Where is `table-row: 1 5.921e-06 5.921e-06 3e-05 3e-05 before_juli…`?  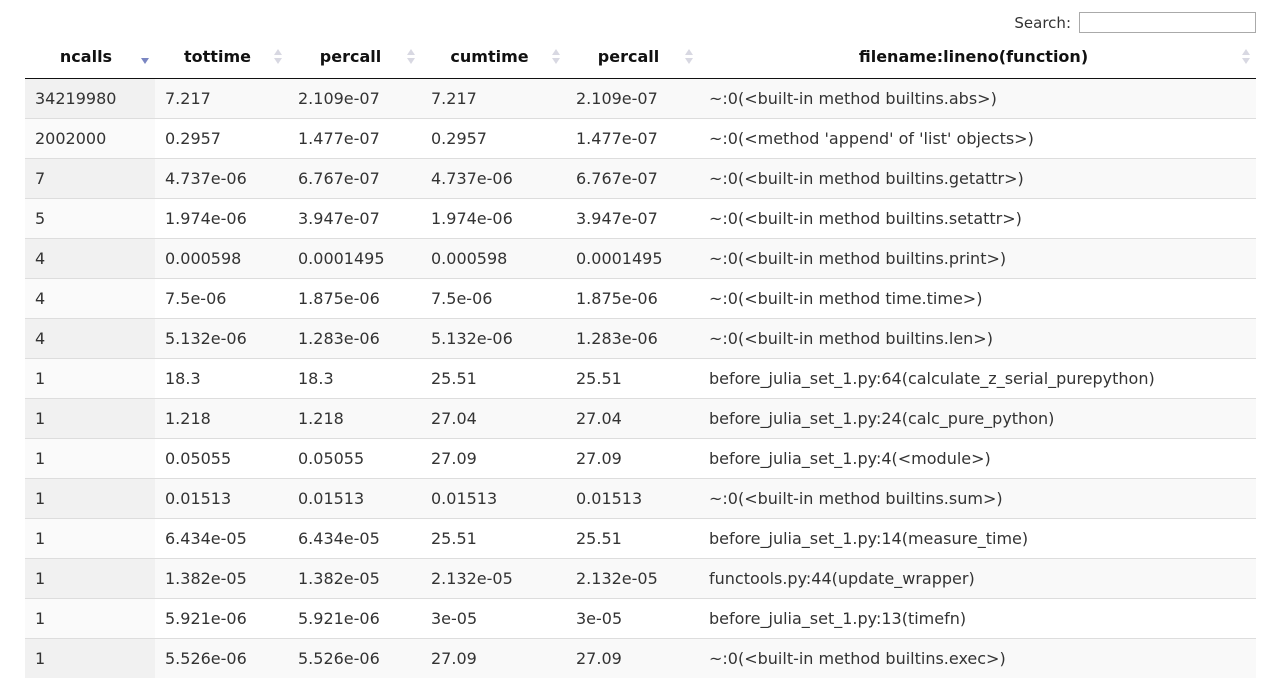 table-row: 1 5.921e-06 5.921e-06 3e-05 3e-05 before_juli… is located at coordinates (640, 617).